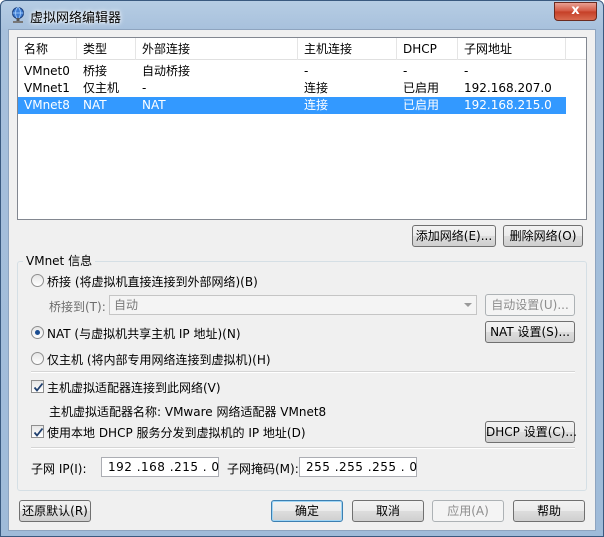 The height and width of the screenshot is (537, 604). Describe the element at coordinates (405, 71) in the screenshot. I see `cell-dhcp: -` at that location.